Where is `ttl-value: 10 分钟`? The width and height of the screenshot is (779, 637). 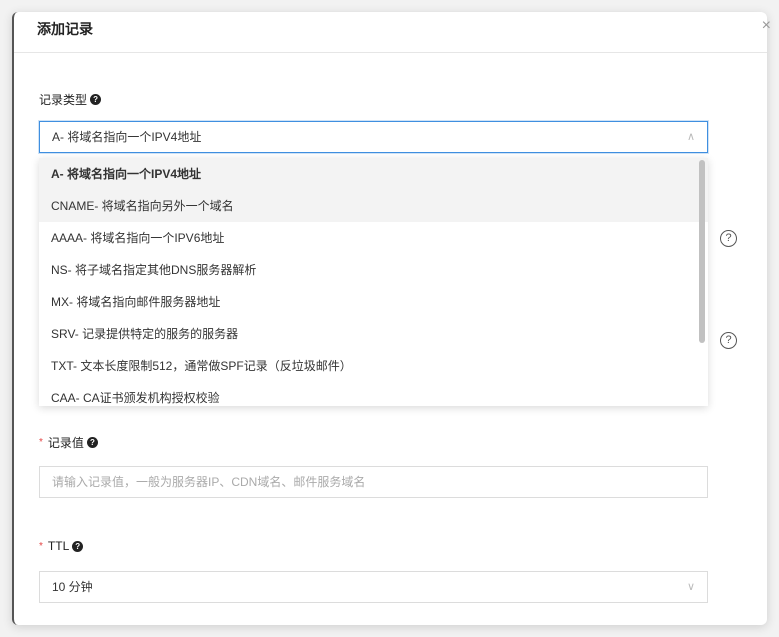 ttl-value: 10 分钟 is located at coordinates (72, 587).